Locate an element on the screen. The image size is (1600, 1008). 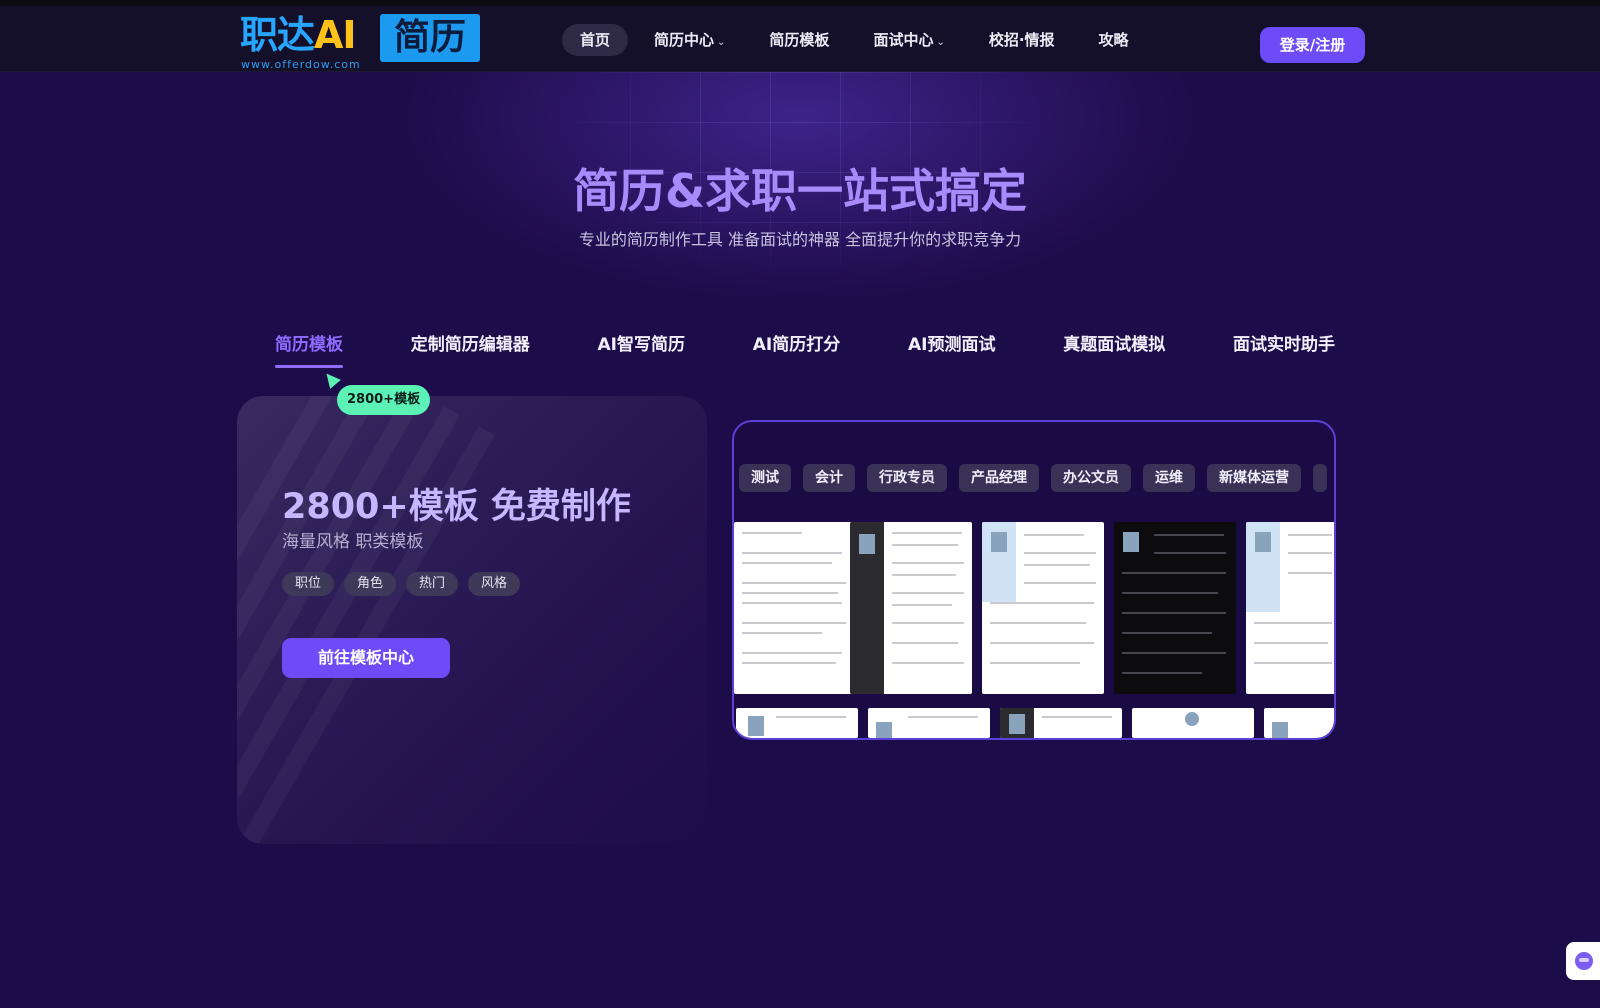
nav-interview-center: 面试中心 ⌄ is located at coordinates (908, 40).